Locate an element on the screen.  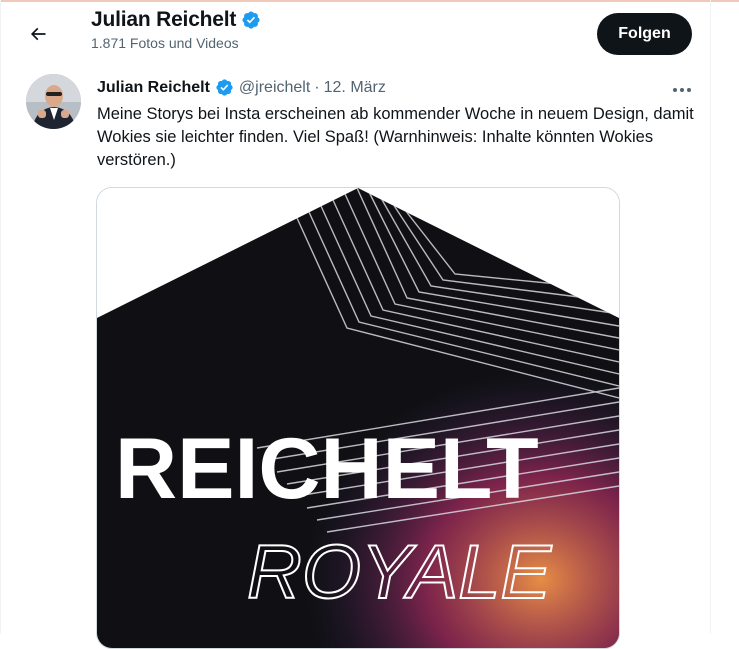
tweet-date: 12. März is located at coordinates (355, 88).